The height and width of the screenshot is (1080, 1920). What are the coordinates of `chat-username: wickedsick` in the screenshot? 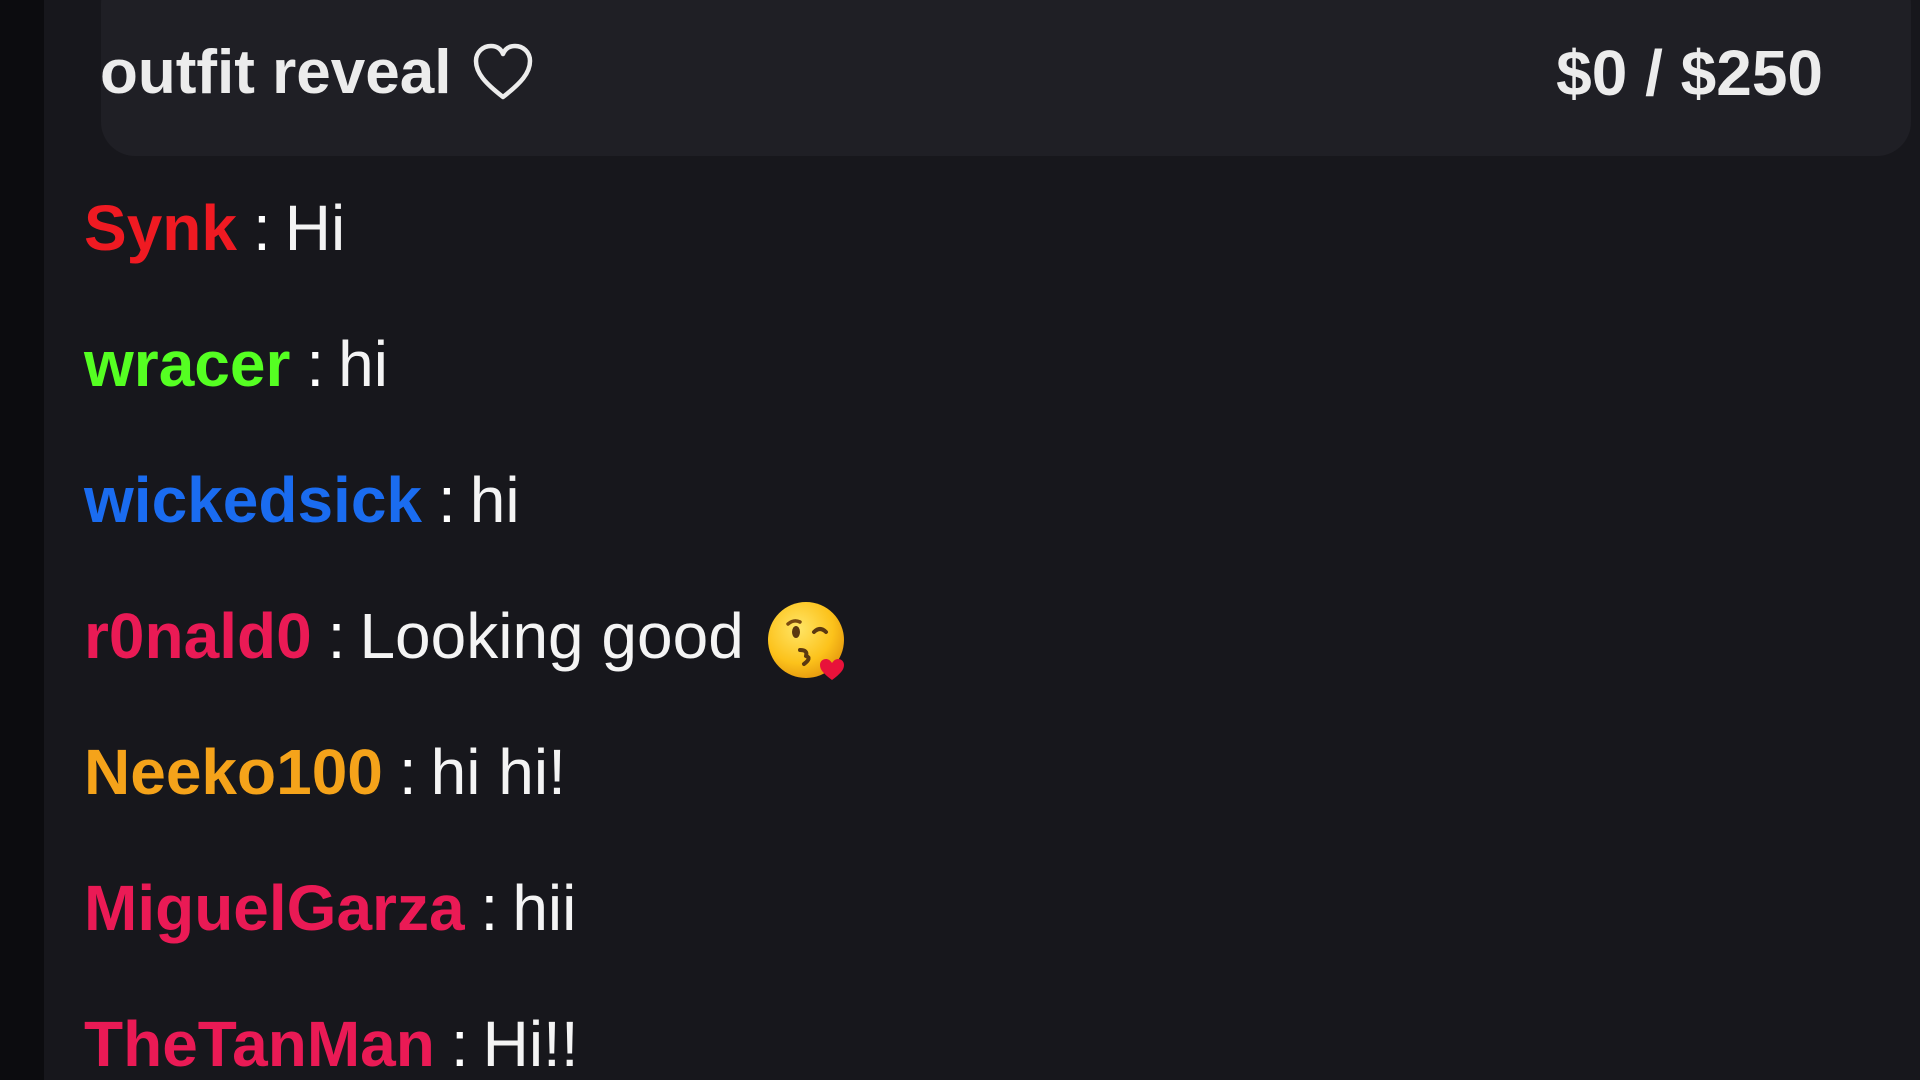 It's located at (253, 500).